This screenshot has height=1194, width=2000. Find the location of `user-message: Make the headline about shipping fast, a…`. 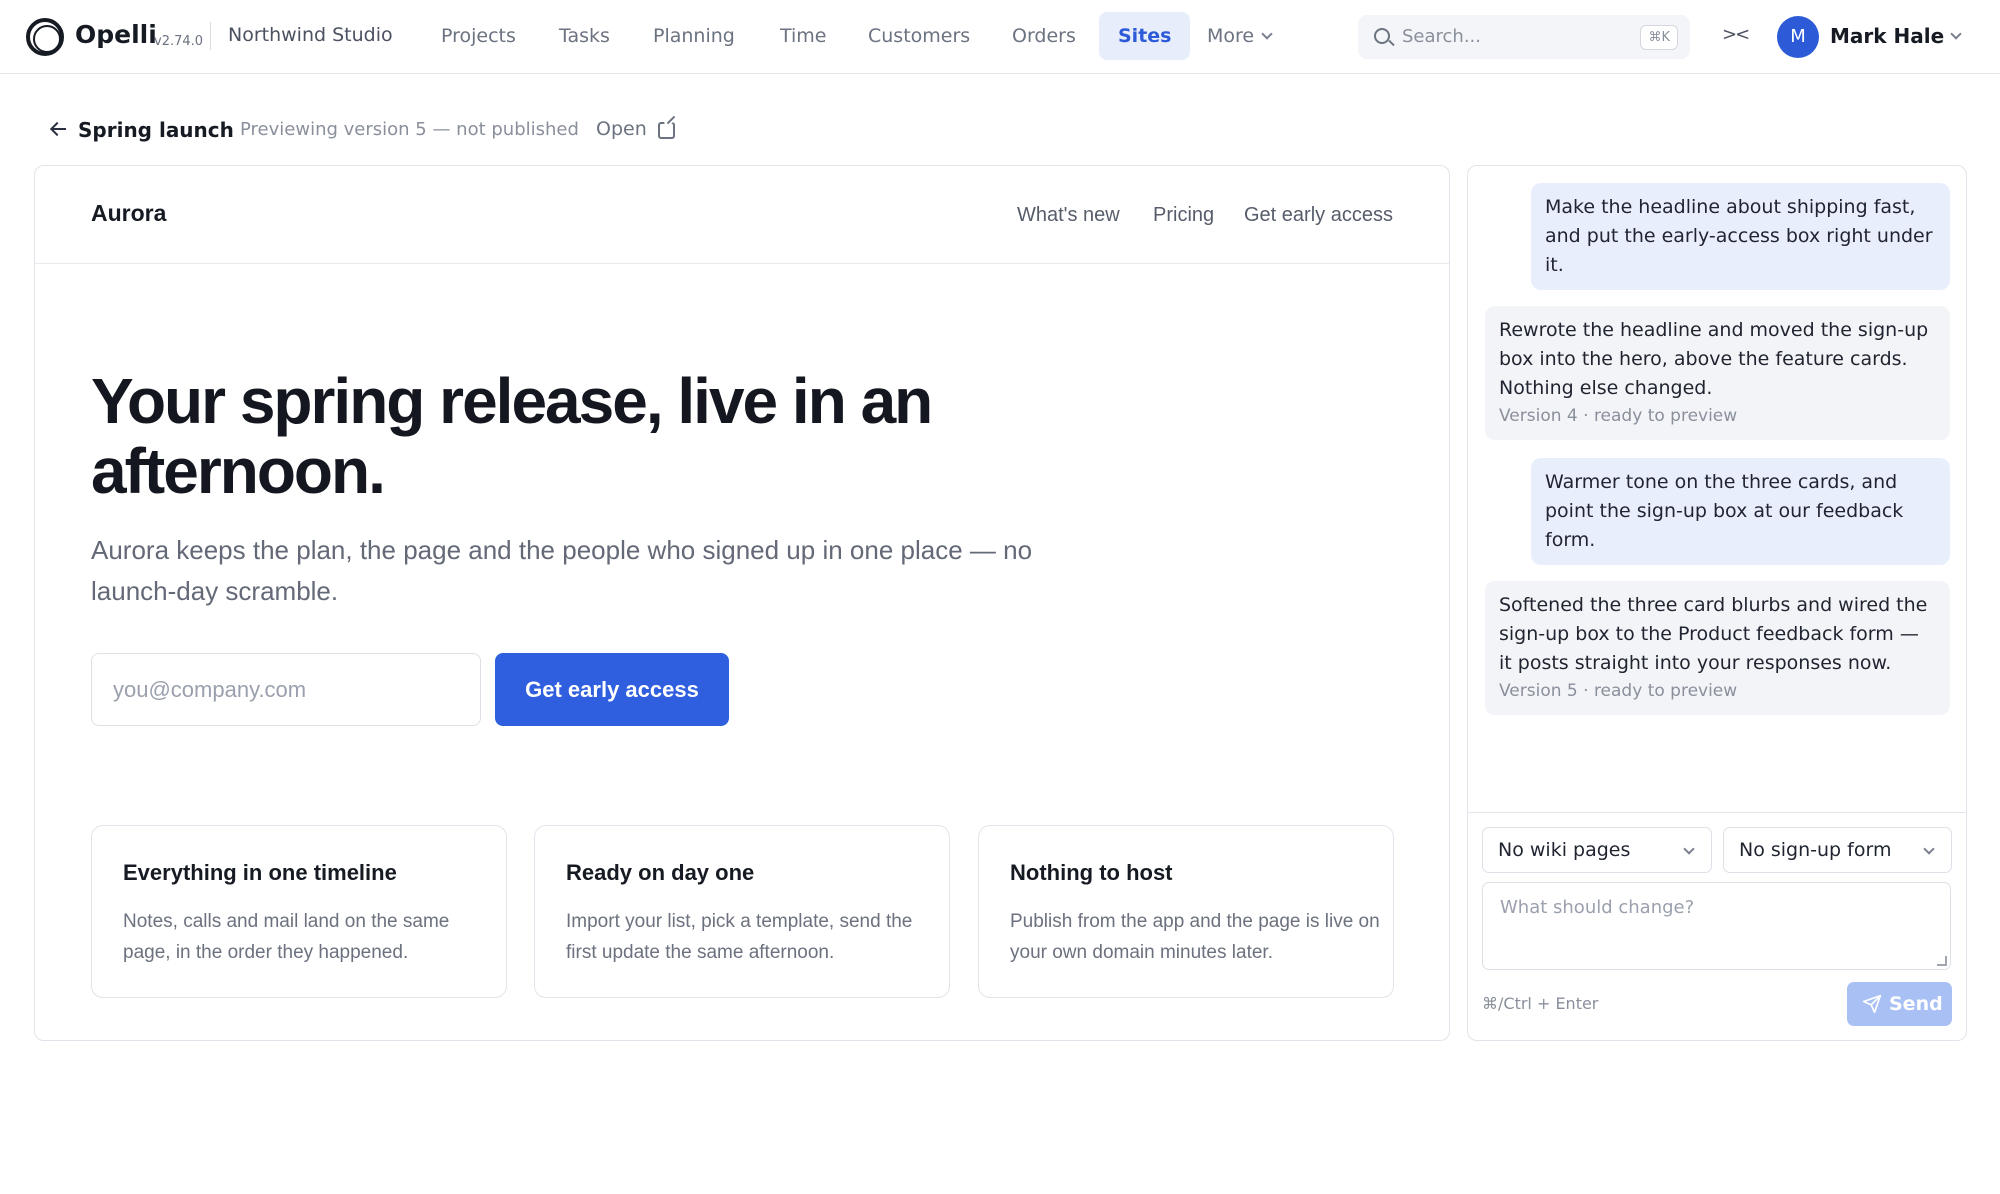

user-message: Make the headline about shipping fast, a… is located at coordinates (1740, 236).